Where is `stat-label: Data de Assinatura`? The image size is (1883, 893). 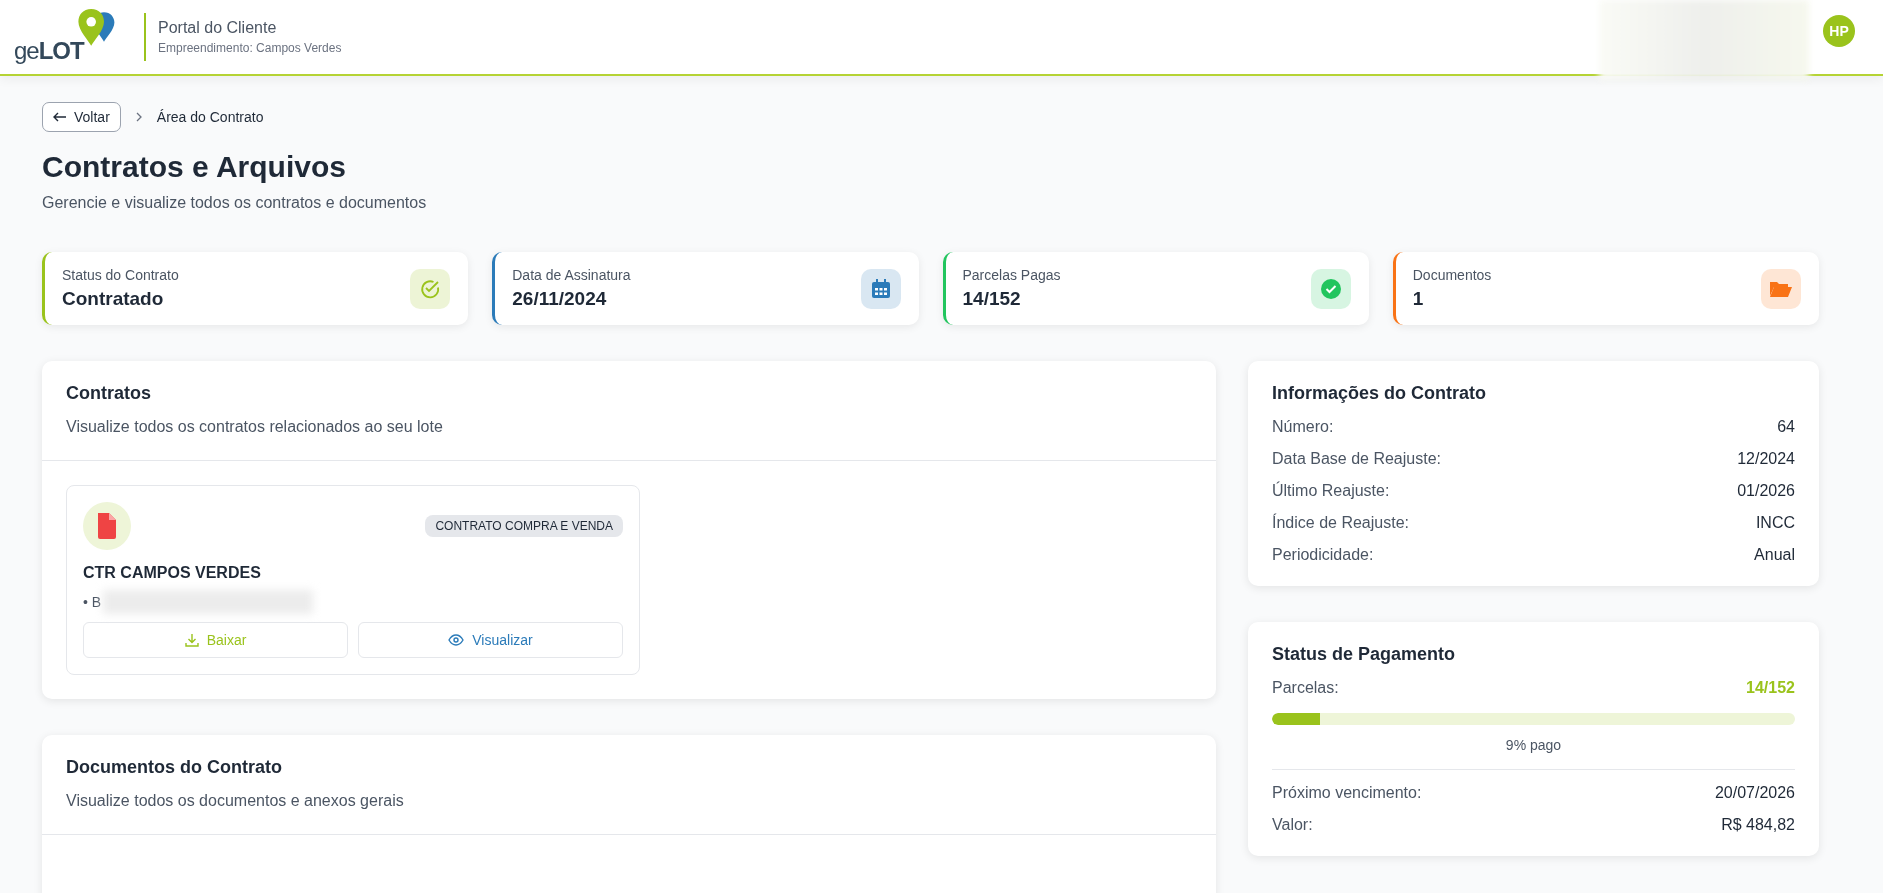
stat-label: Data de Assinatura is located at coordinates (571, 275).